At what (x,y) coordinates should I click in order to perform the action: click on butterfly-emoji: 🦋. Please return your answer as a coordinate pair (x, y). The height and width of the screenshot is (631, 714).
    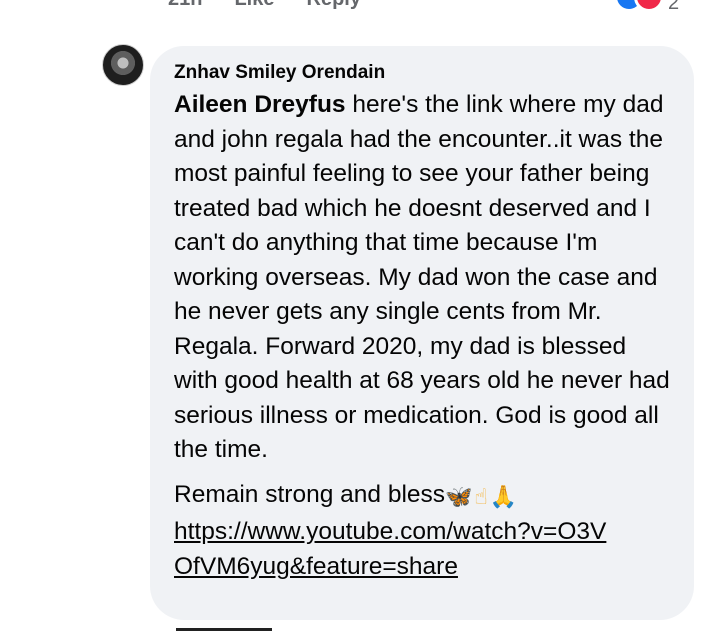
    Looking at the image, I should click on (459, 497).